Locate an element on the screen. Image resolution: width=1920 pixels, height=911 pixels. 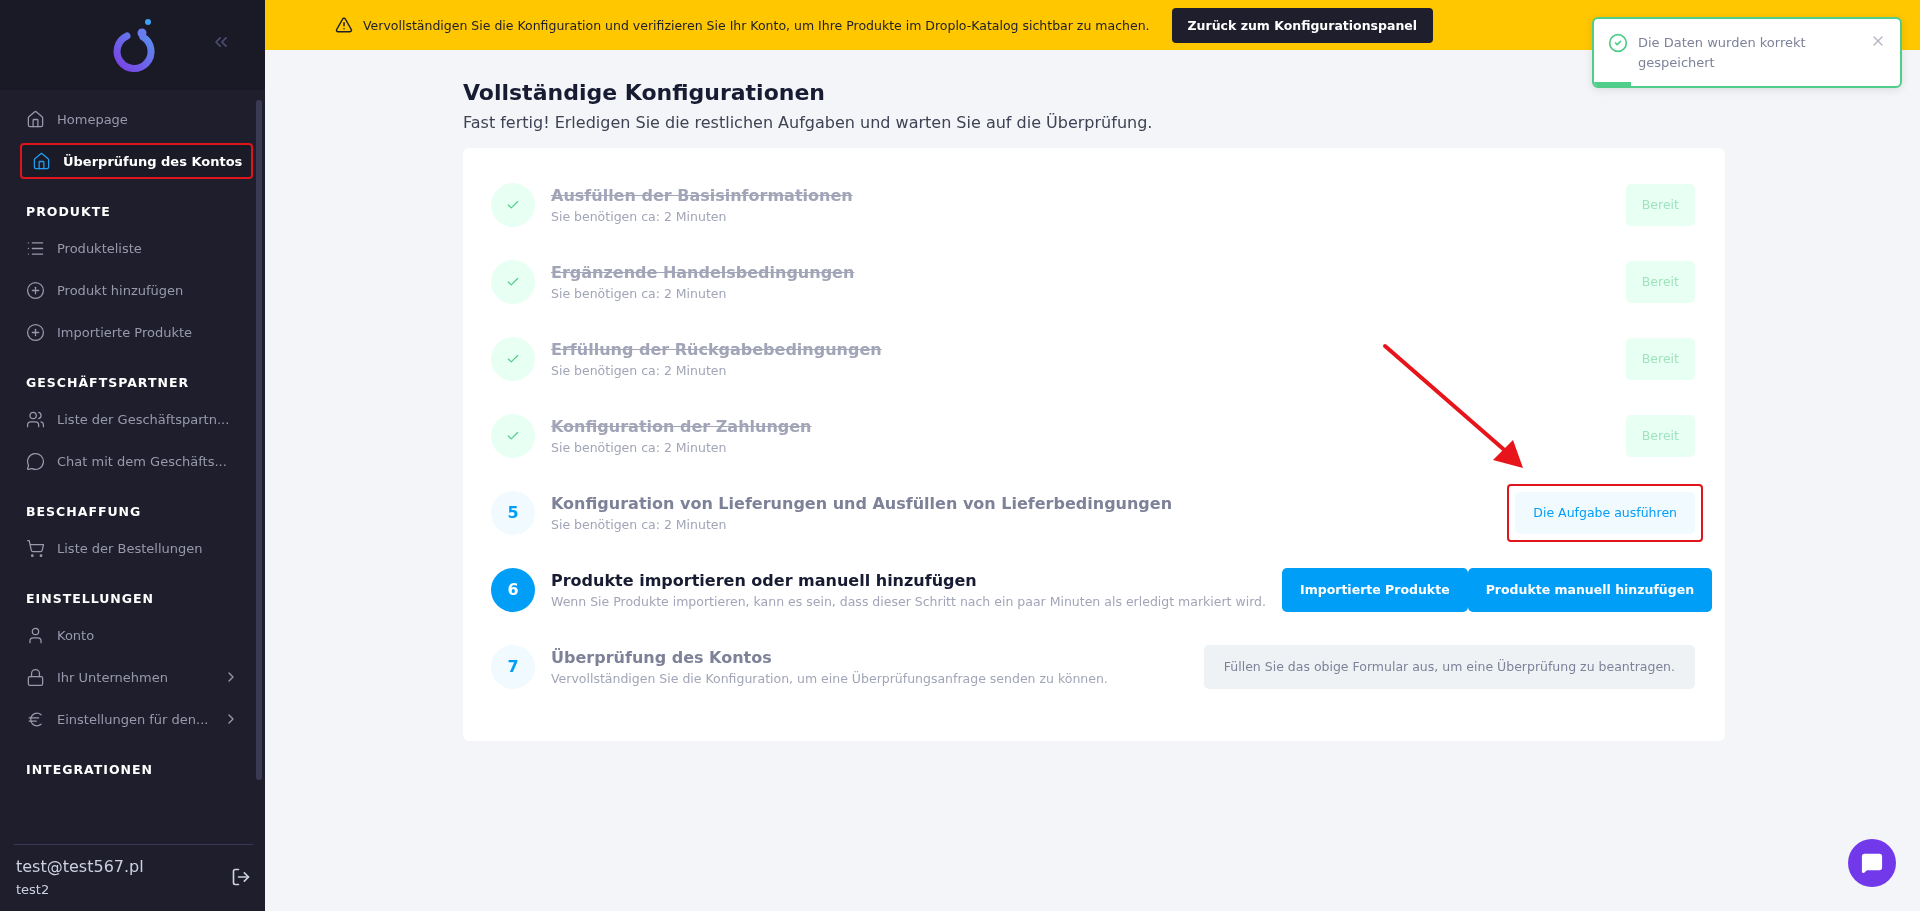
section-heading: PRODUKTE is located at coordinates (68, 211).